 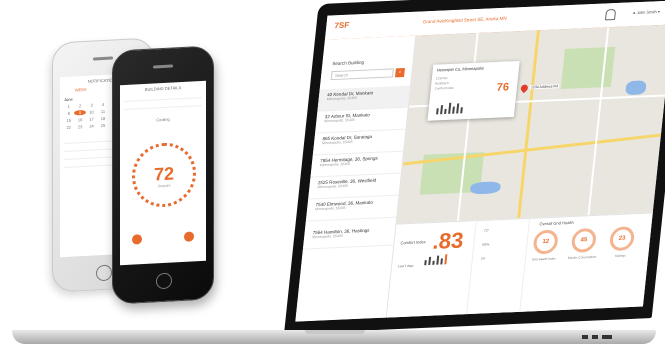 What do you see at coordinates (460, 69) in the screenshot?
I see `popup-title: Hennepin Co, Minneapolis` at bounding box center [460, 69].